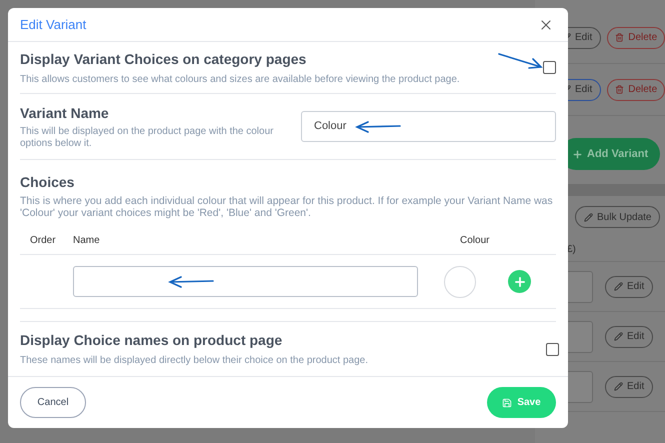 The height and width of the screenshot is (443, 665). Describe the element at coordinates (87, 241) in the screenshot. I see `column-header: Name` at that location.